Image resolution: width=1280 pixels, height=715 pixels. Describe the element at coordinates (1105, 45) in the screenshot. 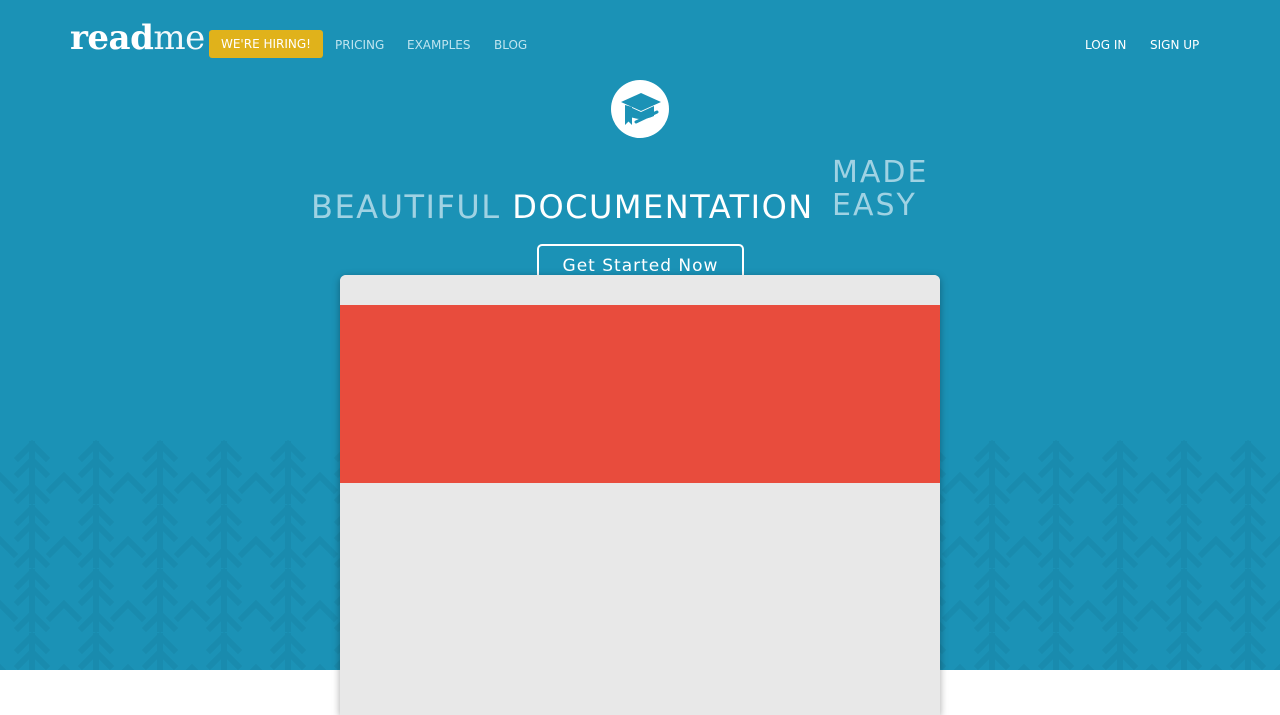

I see `login-link: LOG IN` at that location.